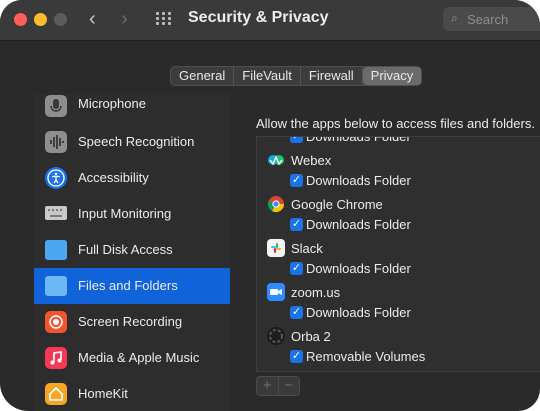  Describe the element at coordinates (454, 18) in the screenshot. I see `search-icon: ⌕` at that location.